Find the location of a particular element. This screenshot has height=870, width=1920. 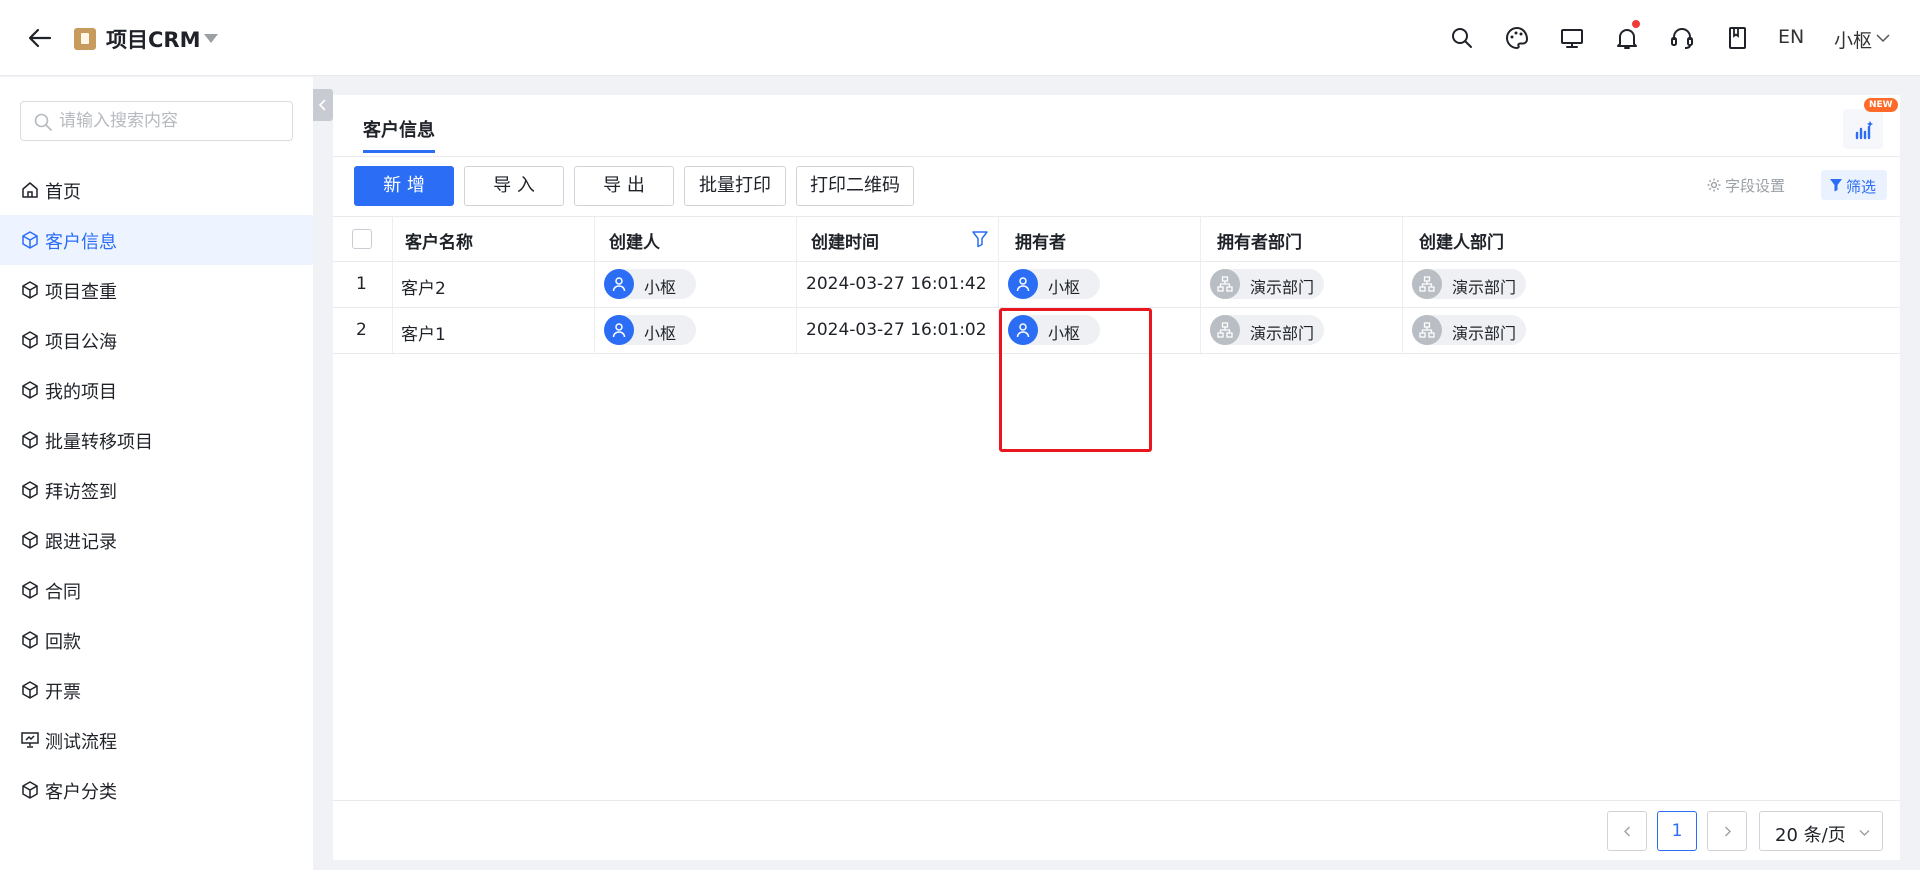

sidebar-item-visit-checkin: 拜访签到 is located at coordinates (156, 490).